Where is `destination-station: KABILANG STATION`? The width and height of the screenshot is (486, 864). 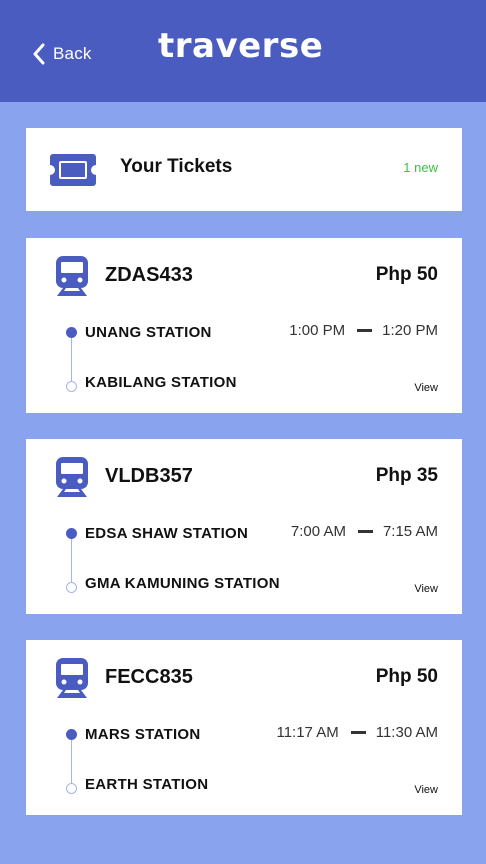 destination-station: KABILANG STATION is located at coordinates (161, 382).